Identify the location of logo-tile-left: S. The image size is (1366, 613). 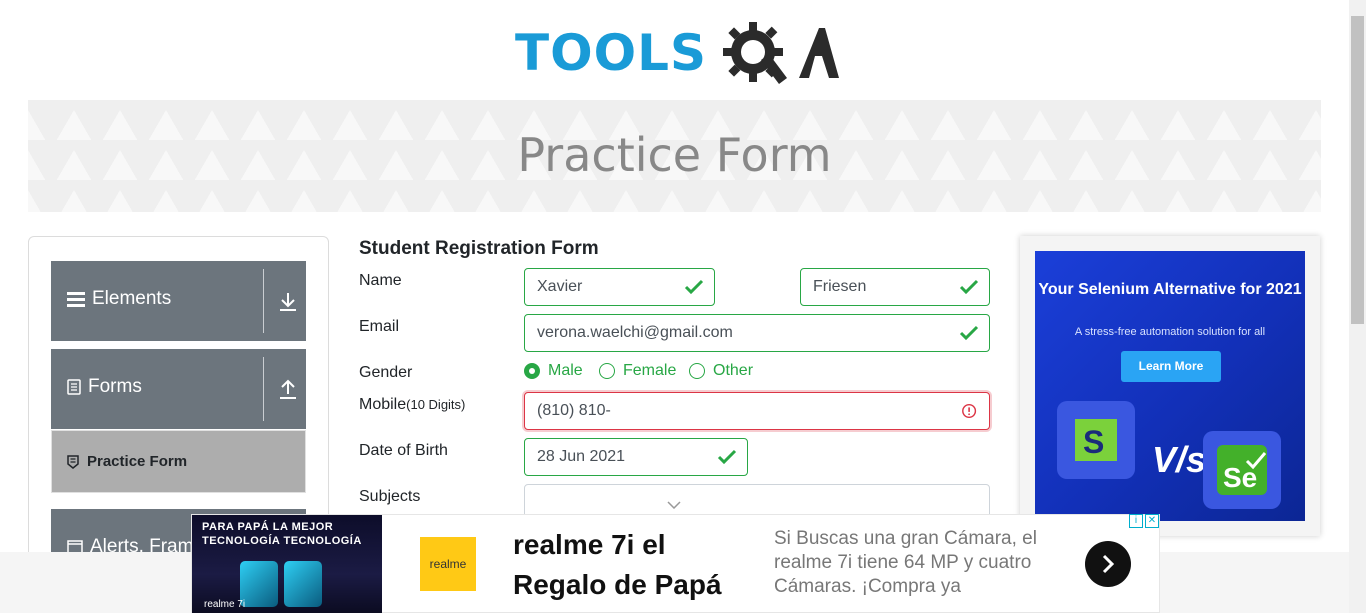
(1096, 440).